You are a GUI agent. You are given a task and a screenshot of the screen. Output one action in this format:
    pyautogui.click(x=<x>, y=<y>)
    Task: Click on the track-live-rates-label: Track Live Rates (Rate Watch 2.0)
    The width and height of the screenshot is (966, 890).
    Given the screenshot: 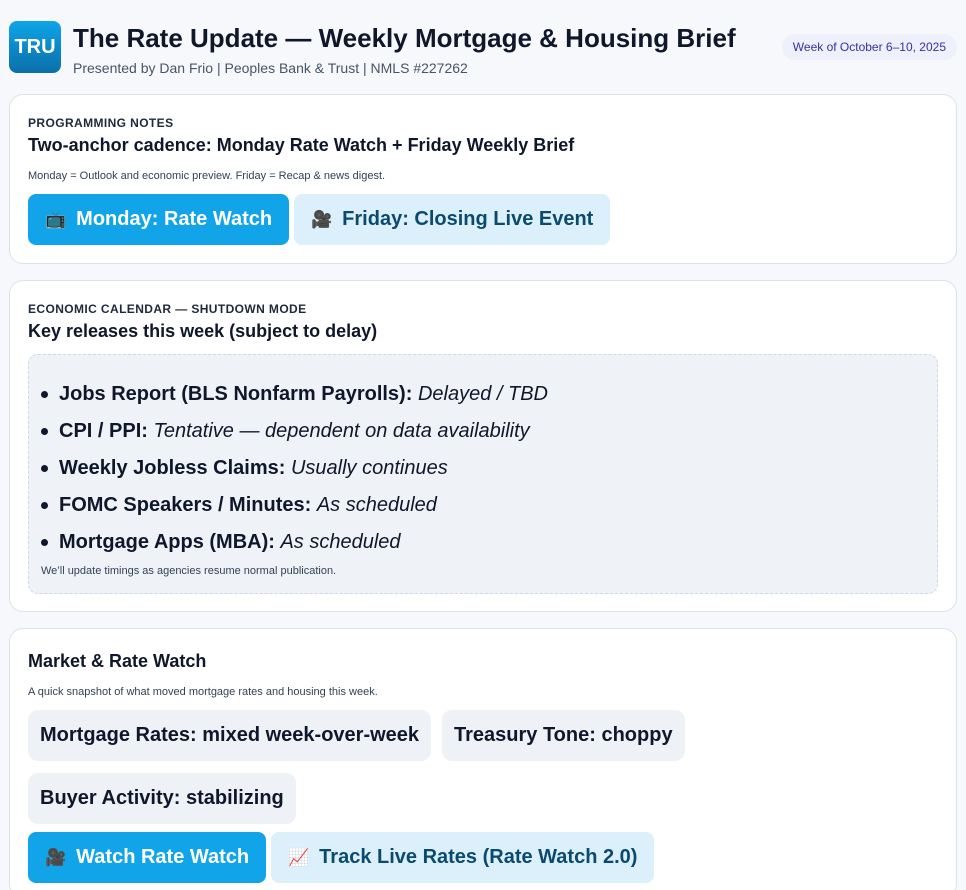 What is the action you would take?
    pyautogui.click(x=478, y=857)
    